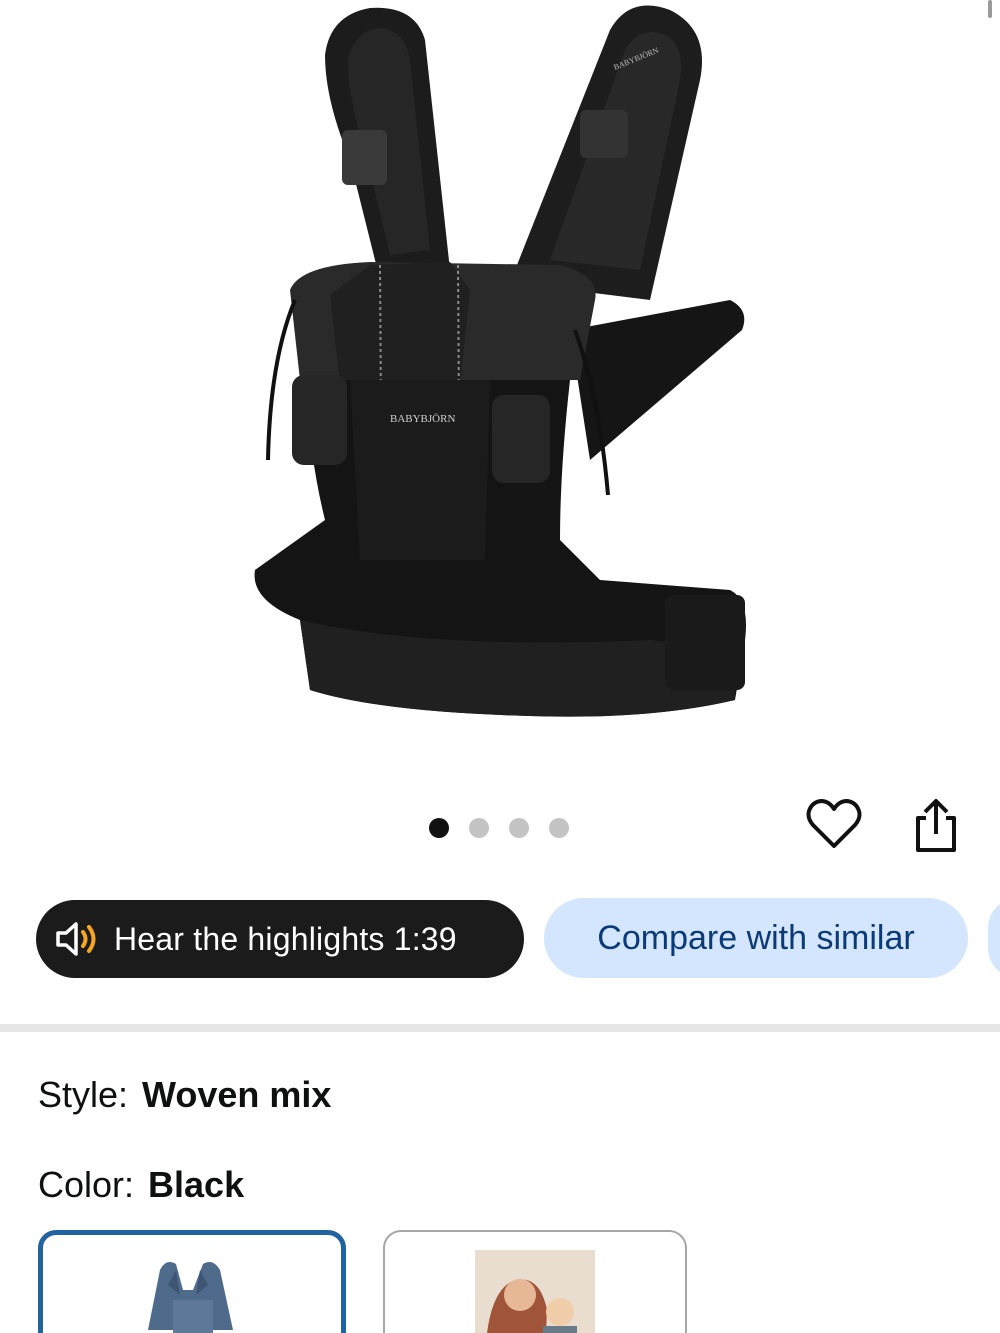 This screenshot has height=1333, width=1000. I want to click on compare-label: Compare with similar, so click(756, 937).